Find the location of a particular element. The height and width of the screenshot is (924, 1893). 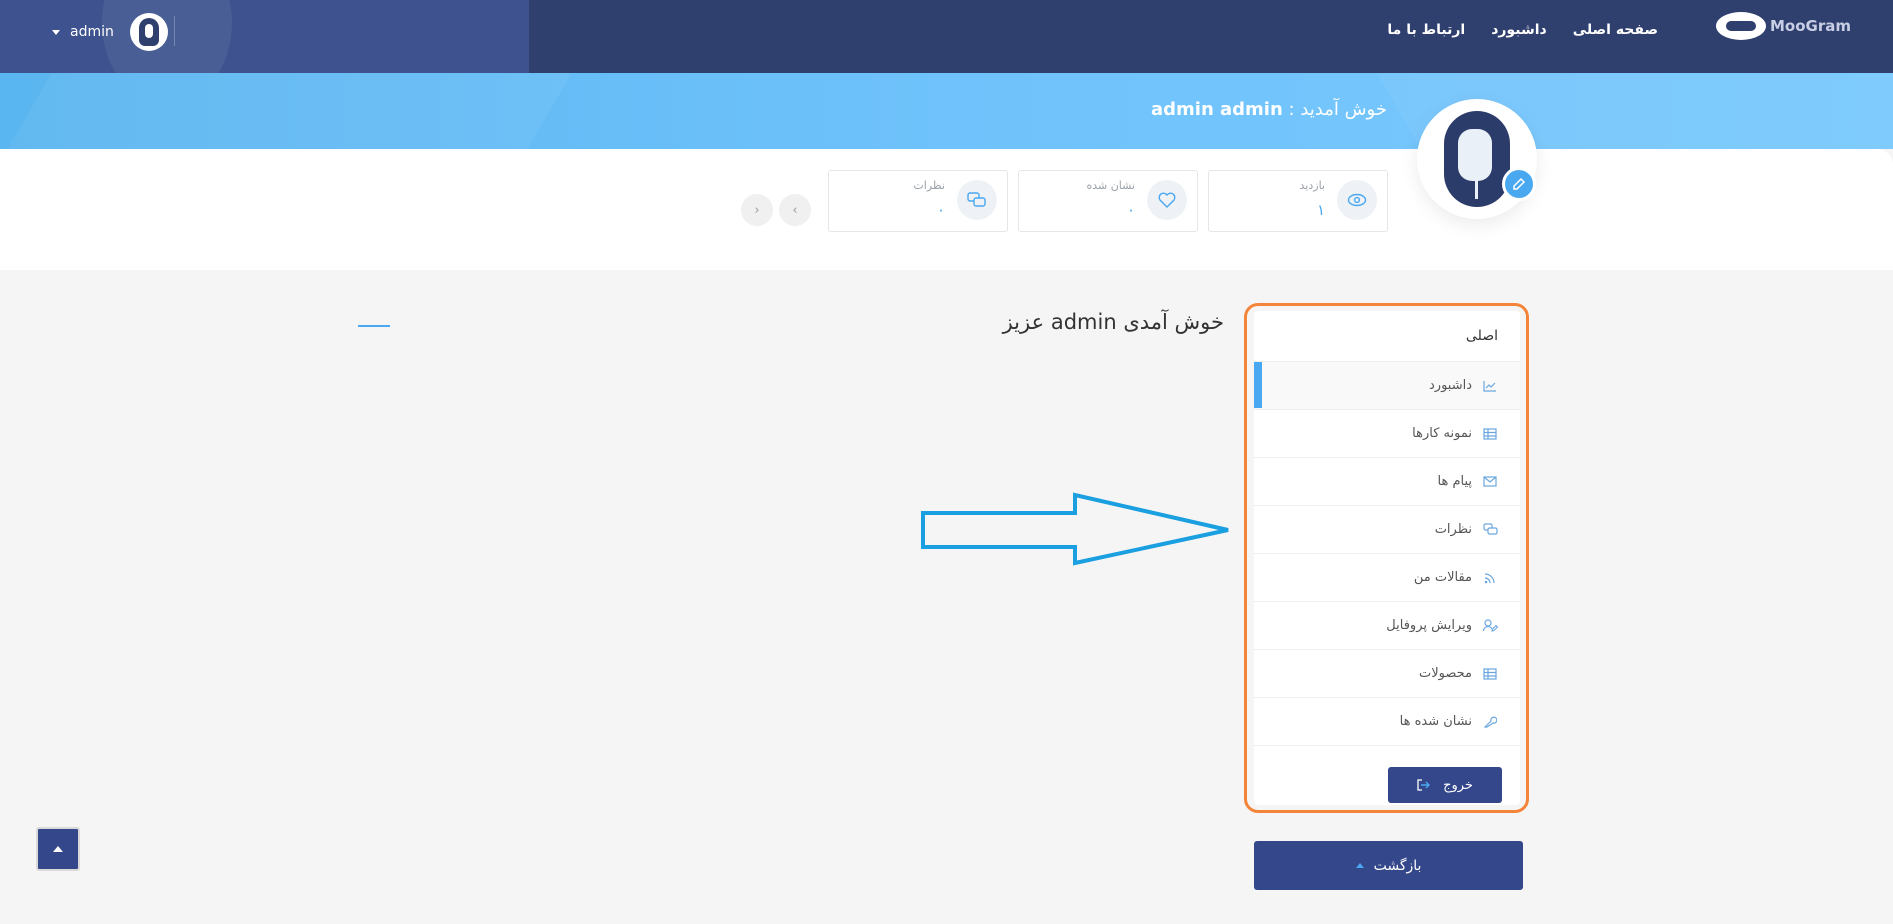

logo-text: MooGram is located at coordinates (1810, 26).